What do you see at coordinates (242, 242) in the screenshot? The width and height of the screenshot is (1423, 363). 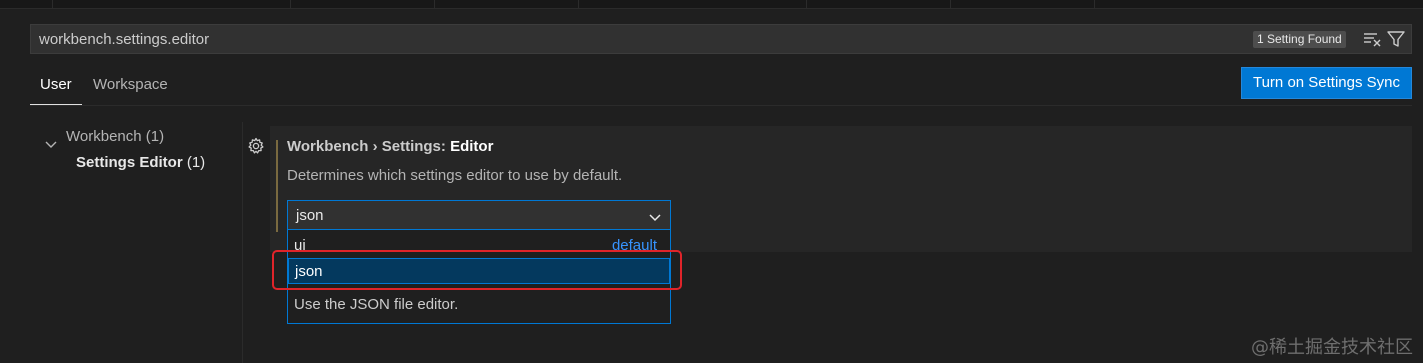 I see `toc-divider` at bounding box center [242, 242].